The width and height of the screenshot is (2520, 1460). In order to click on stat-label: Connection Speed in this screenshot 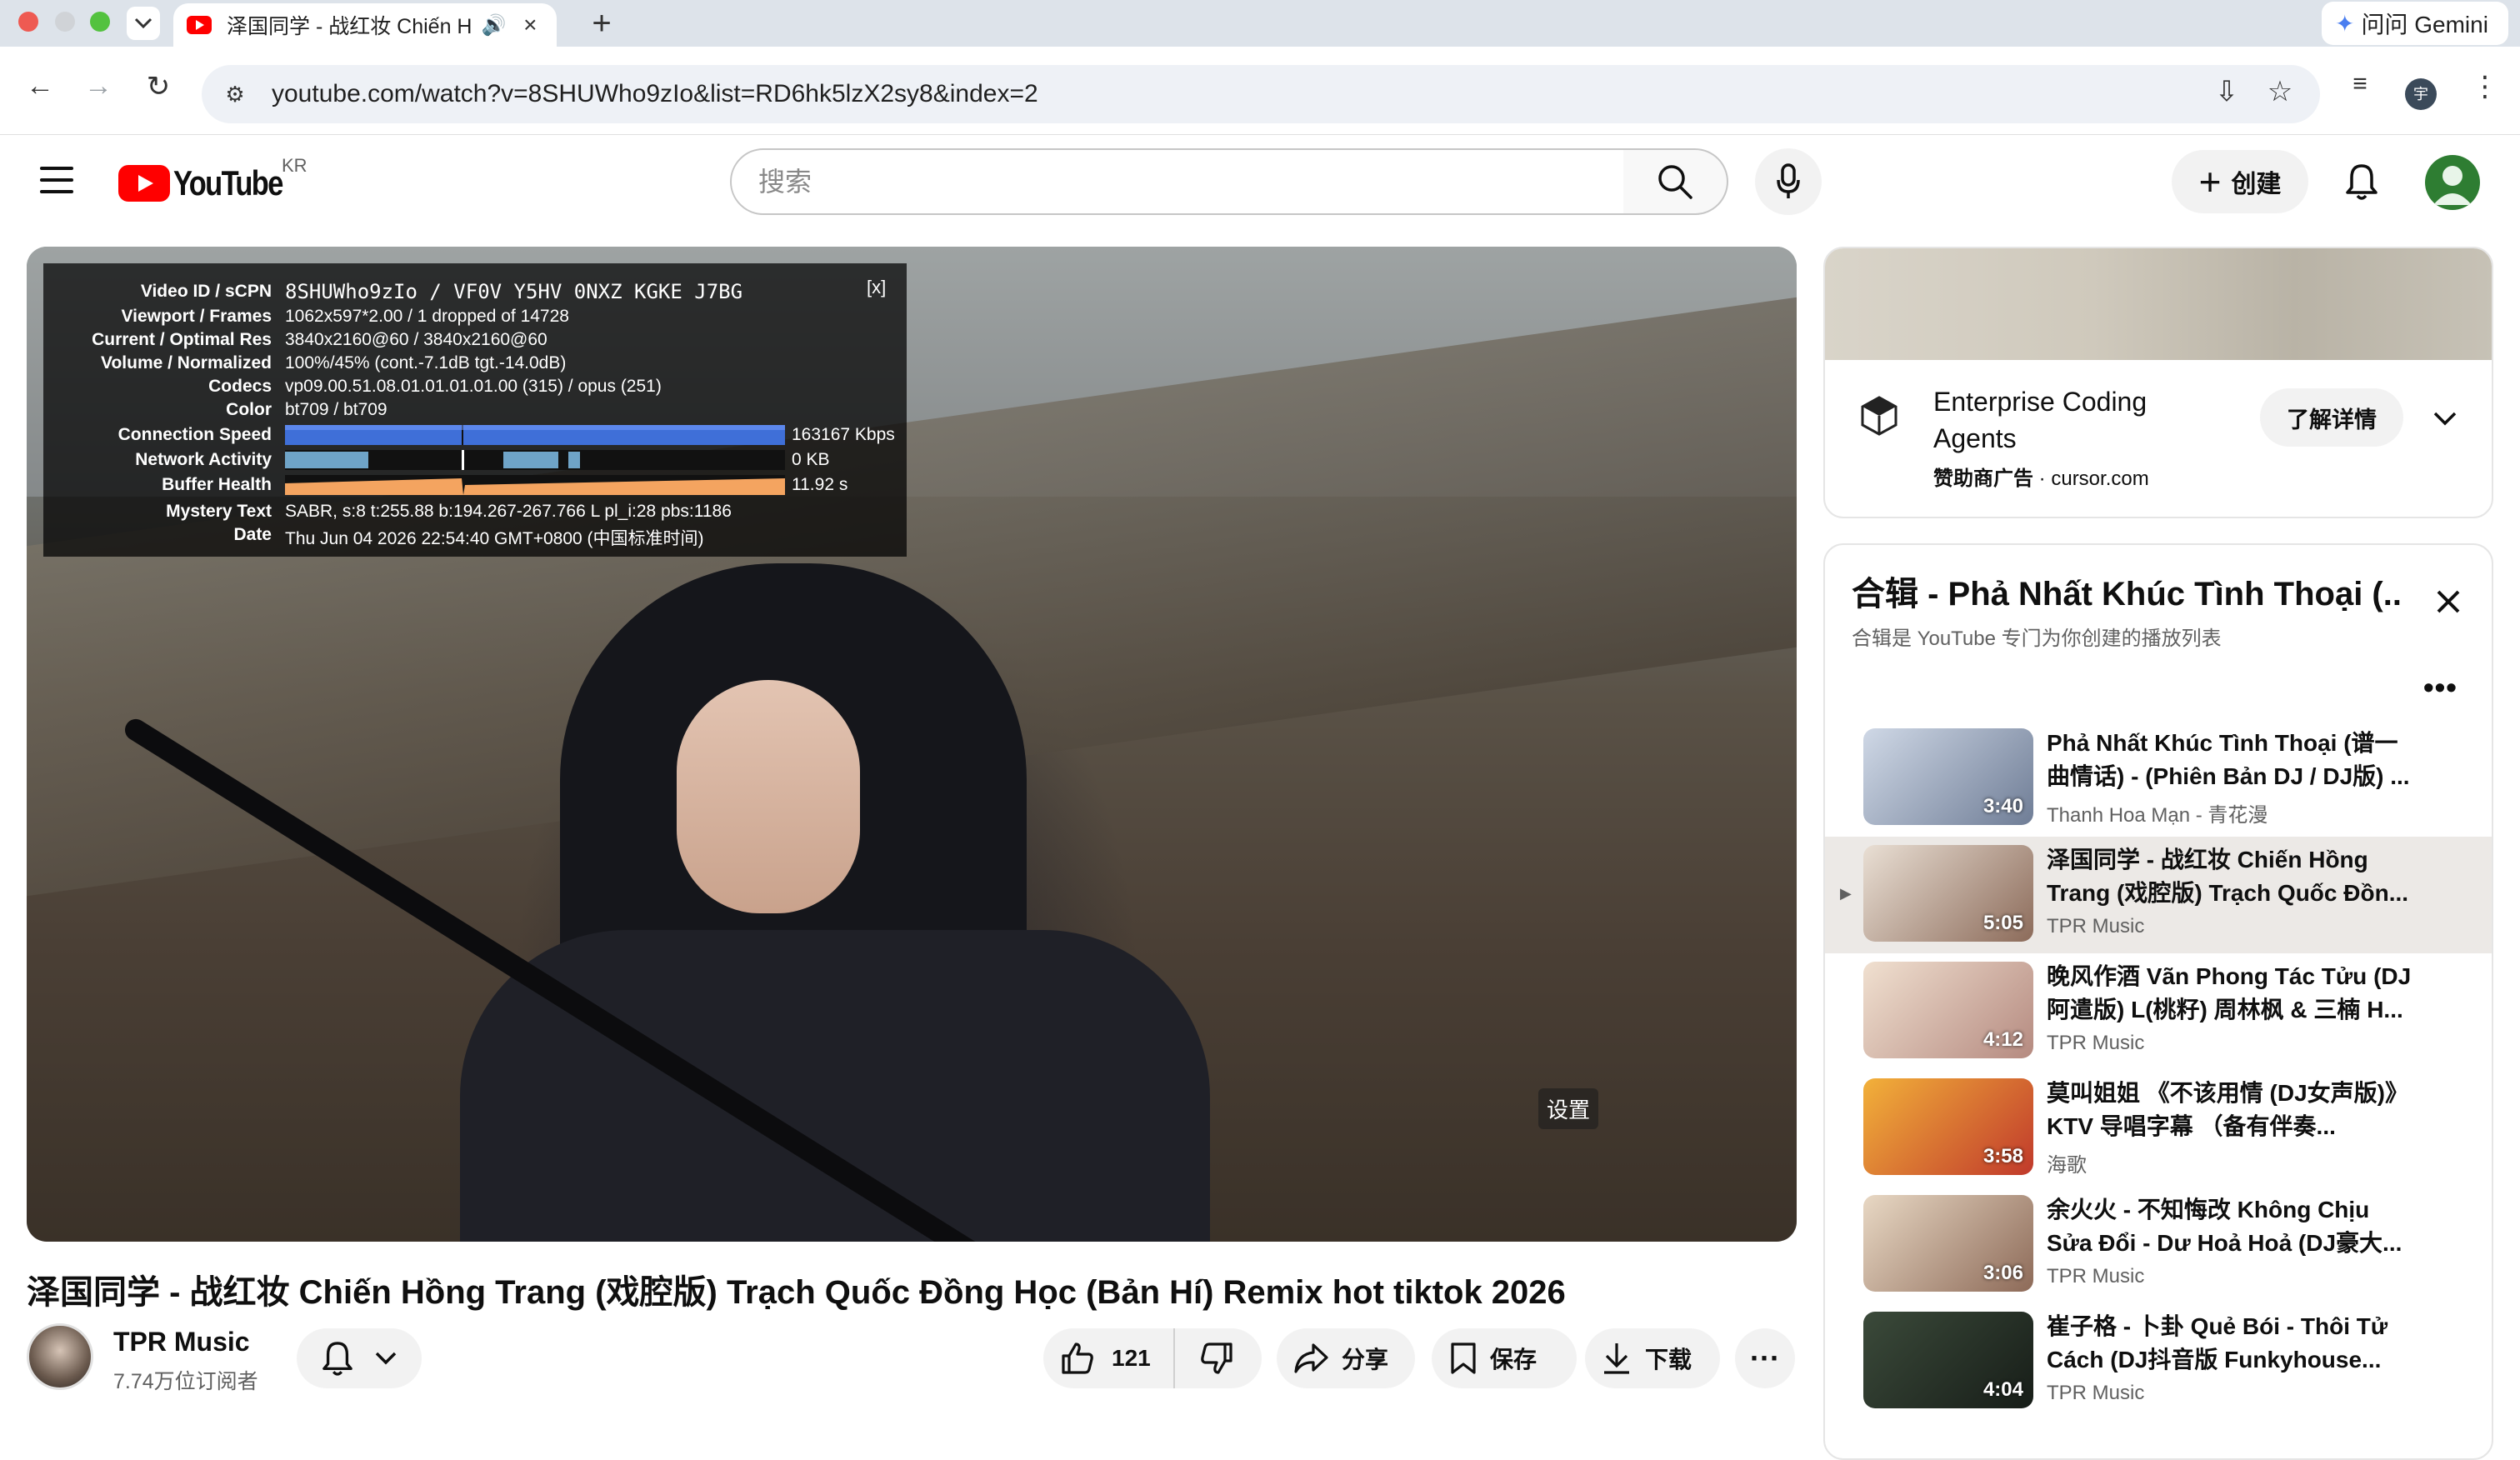, I will do `click(195, 434)`.